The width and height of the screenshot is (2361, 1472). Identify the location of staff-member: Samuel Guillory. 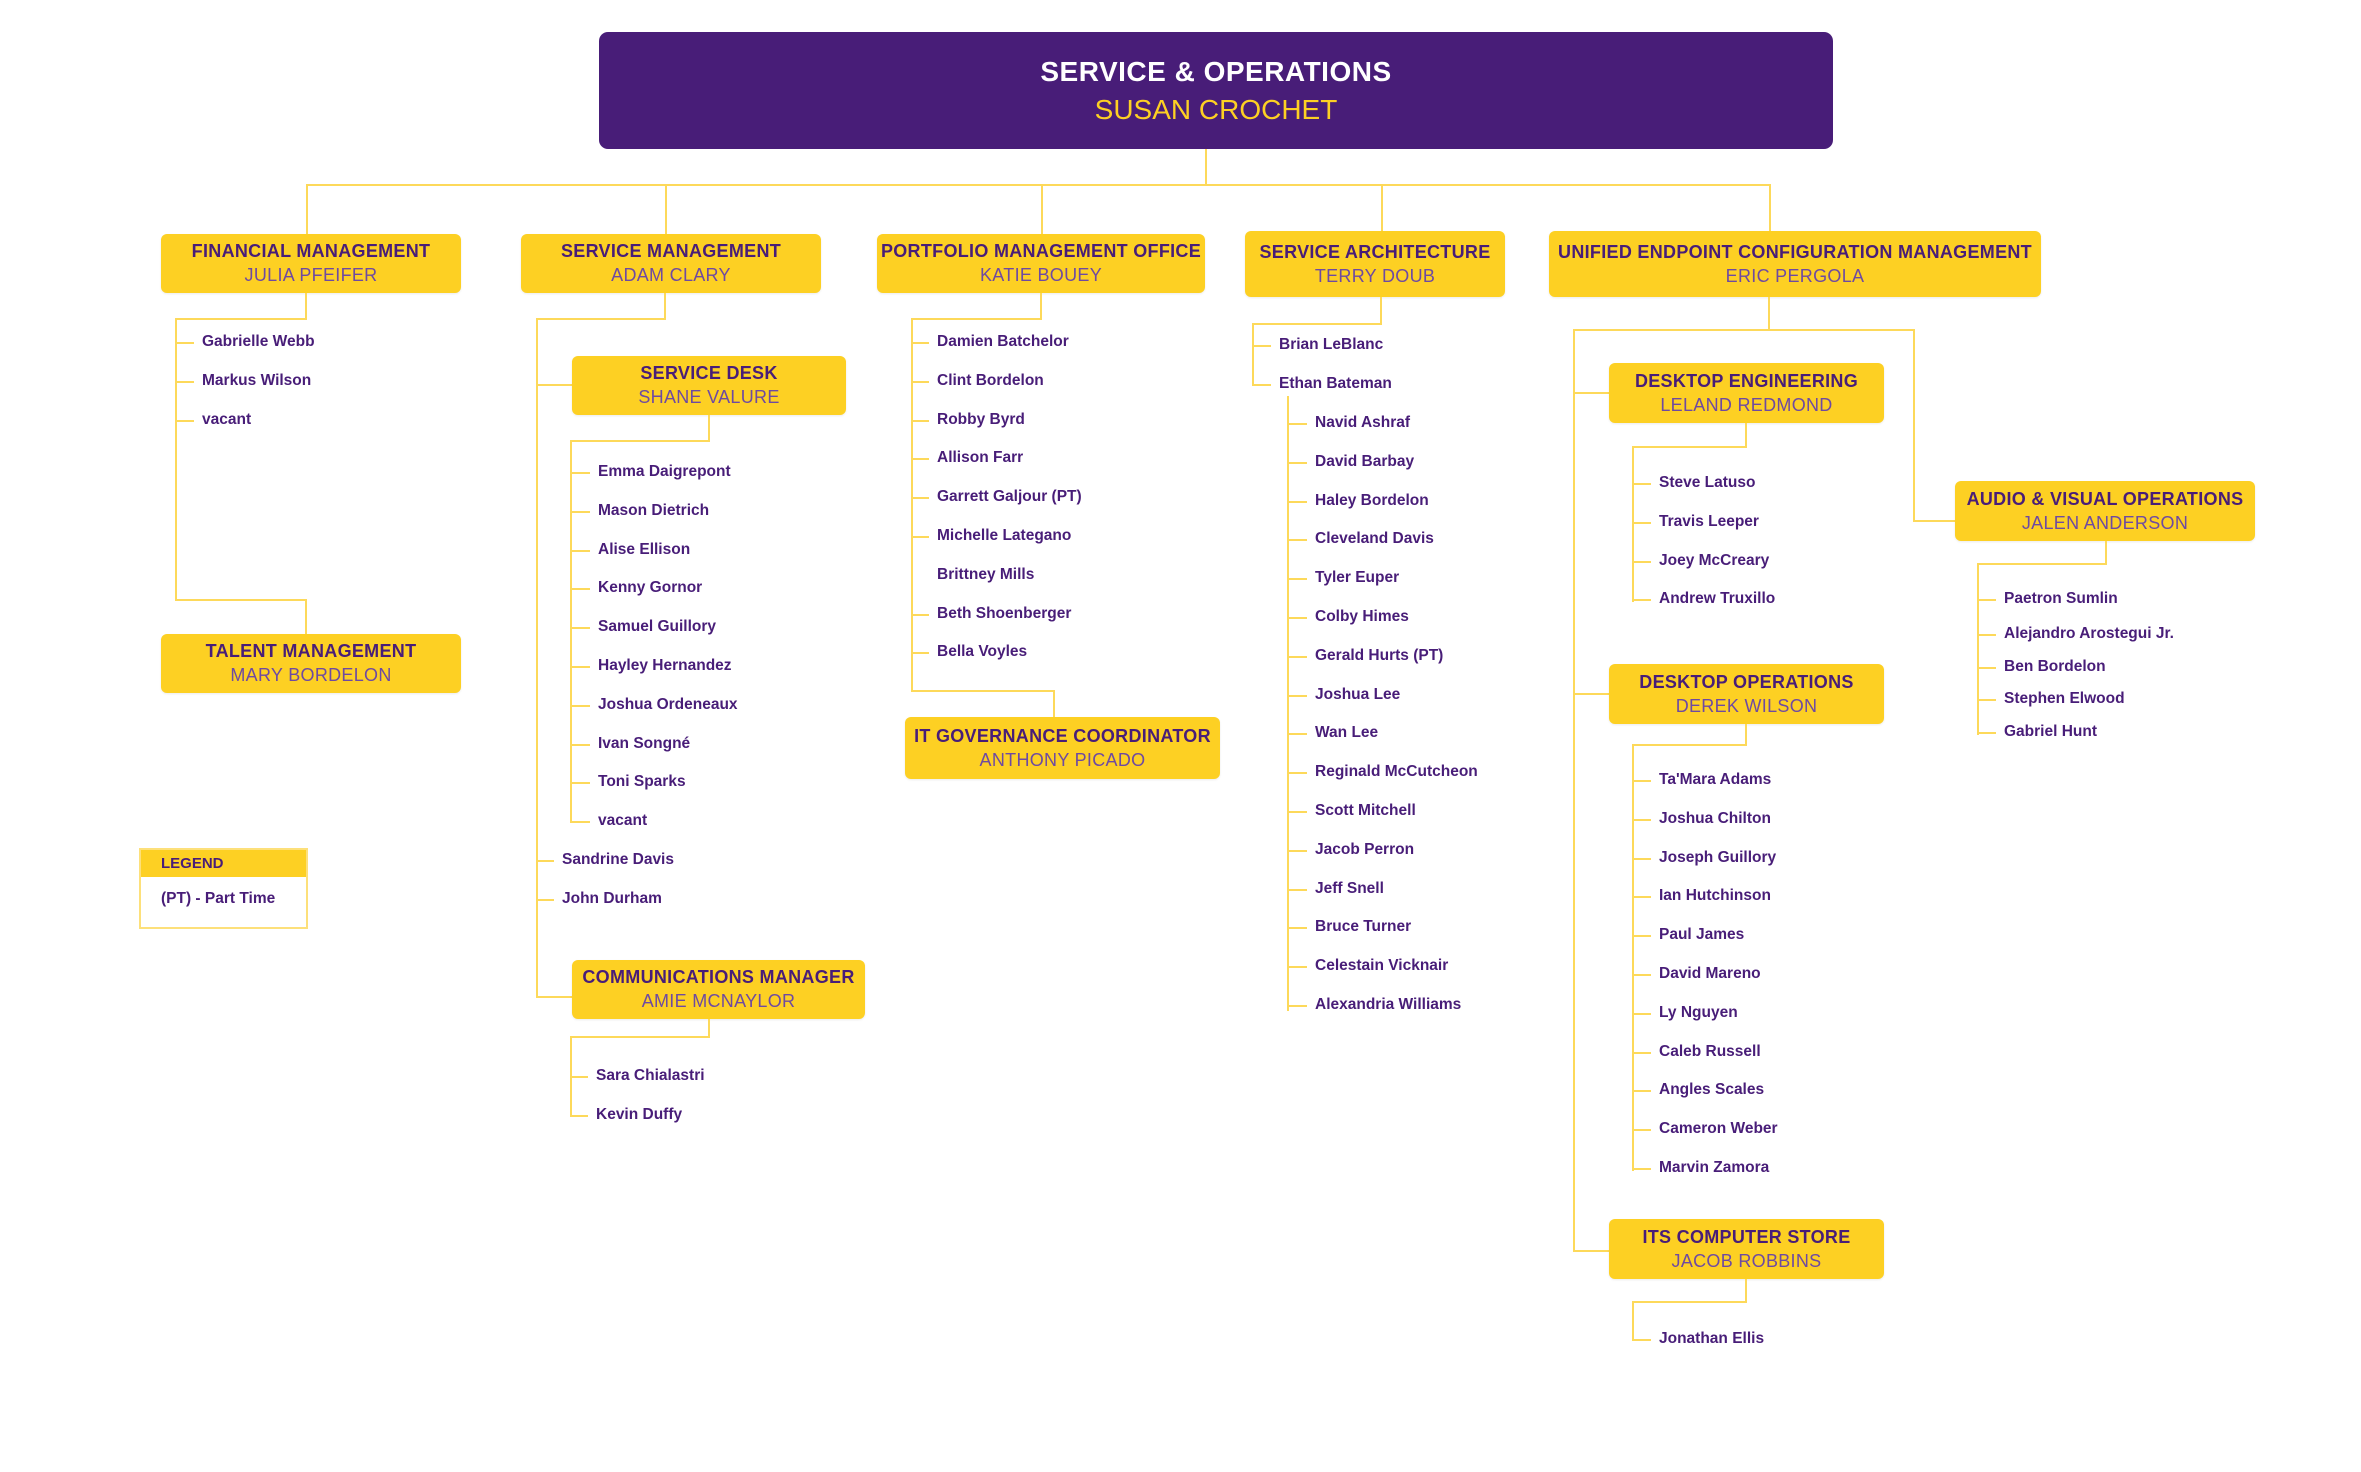
(657, 626).